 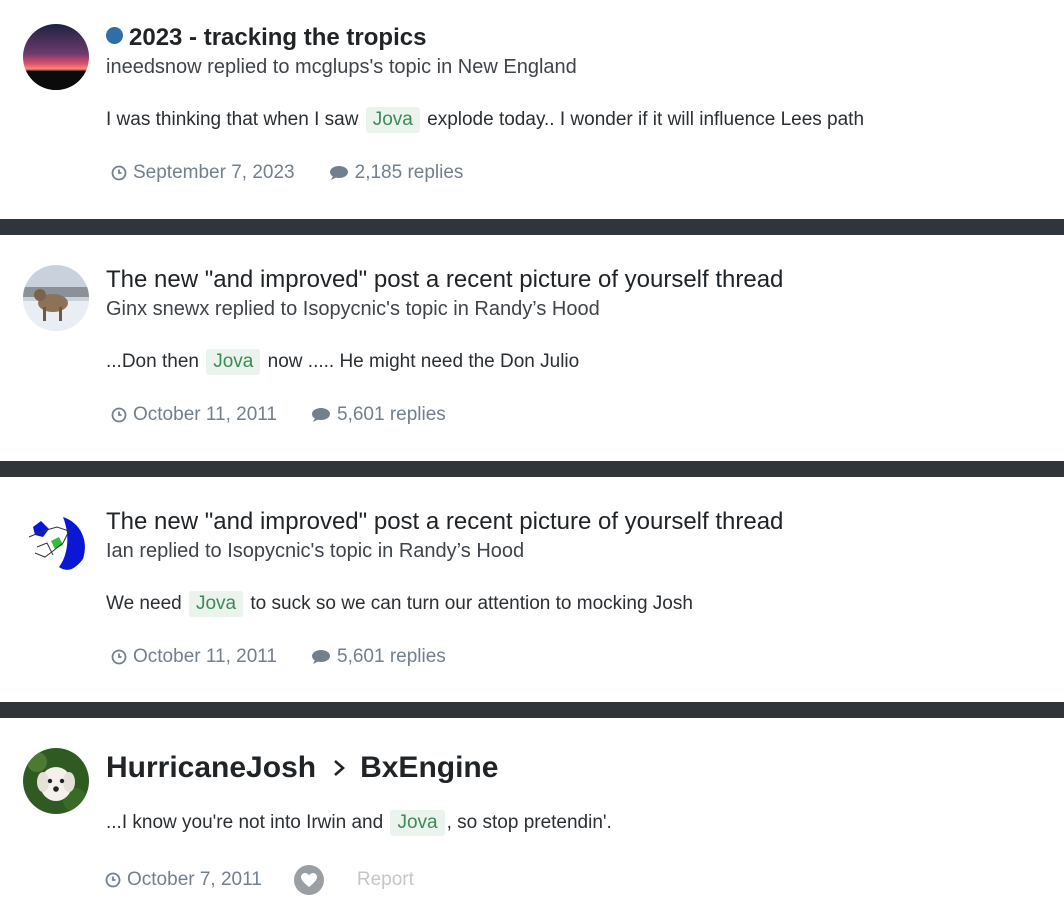 What do you see at coordinates (211, 768) in the screenshot?
I see `from-user-link: HurricaneJosh` at bounding box center [211, 768].